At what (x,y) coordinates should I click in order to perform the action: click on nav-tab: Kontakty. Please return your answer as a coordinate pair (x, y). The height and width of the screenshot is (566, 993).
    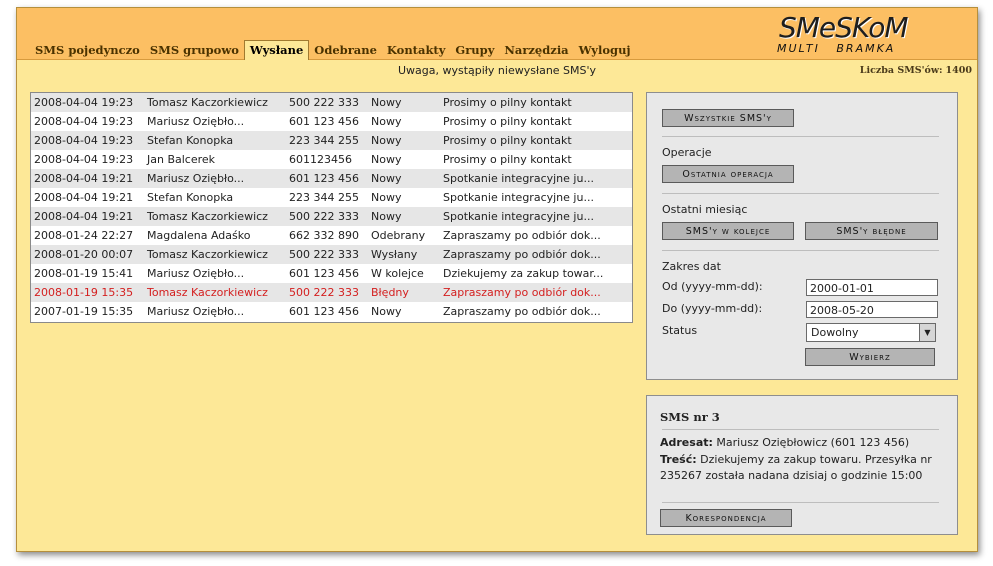
    Looking at the image, I should click on (416, 50).